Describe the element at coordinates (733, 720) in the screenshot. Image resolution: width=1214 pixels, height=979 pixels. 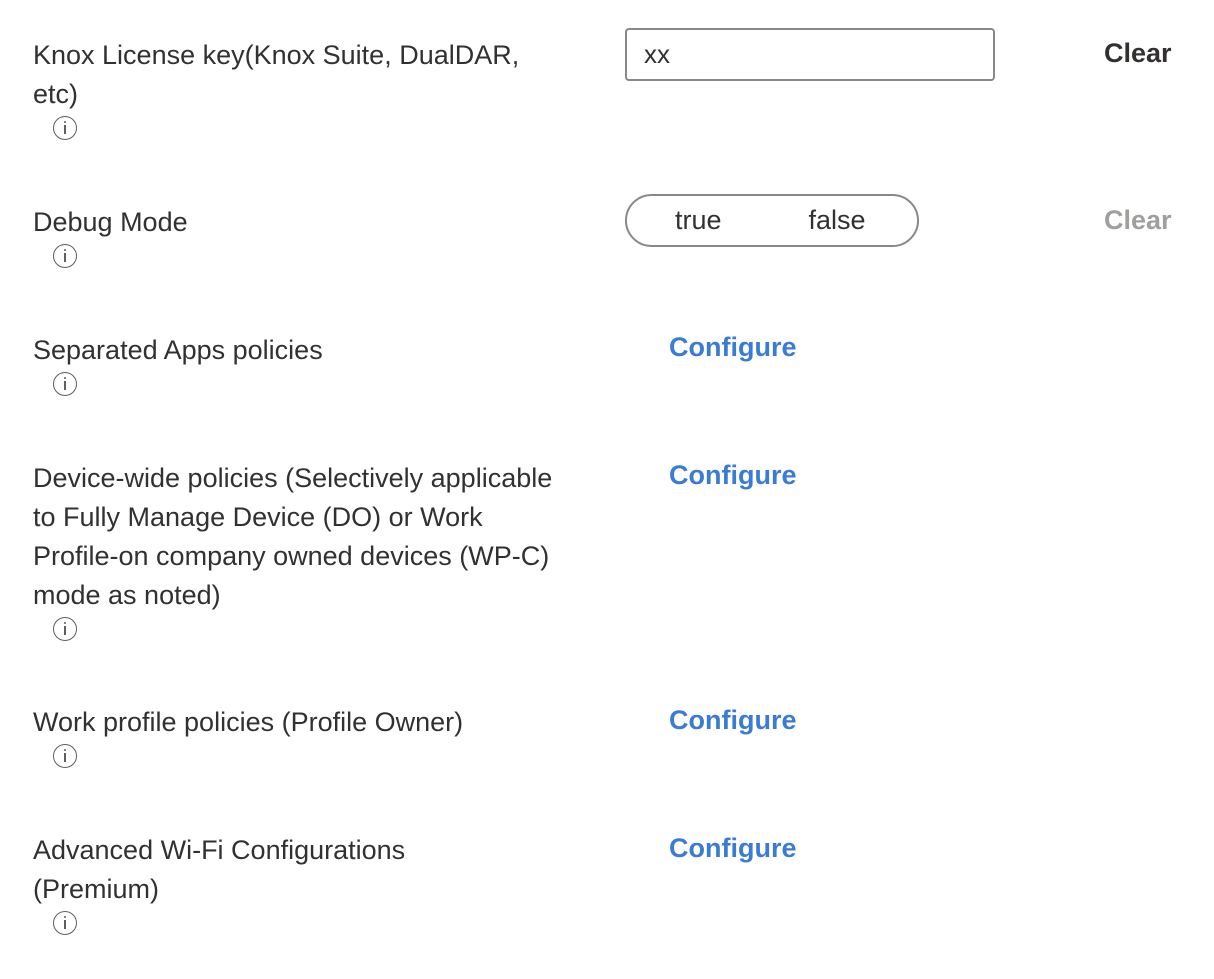
I see `work-profile-configure-link: Configure` at that location.